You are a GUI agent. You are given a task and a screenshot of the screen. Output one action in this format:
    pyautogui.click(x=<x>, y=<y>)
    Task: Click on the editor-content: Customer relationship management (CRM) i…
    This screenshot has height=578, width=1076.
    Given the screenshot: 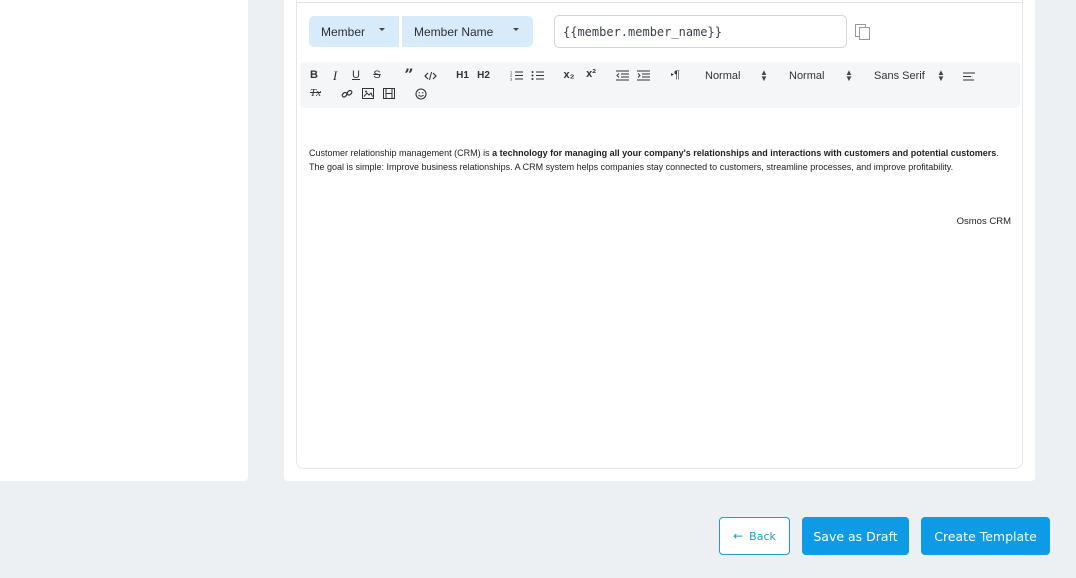 What is the action you would take?
    pyautogui.click(x=662, y=160)
    